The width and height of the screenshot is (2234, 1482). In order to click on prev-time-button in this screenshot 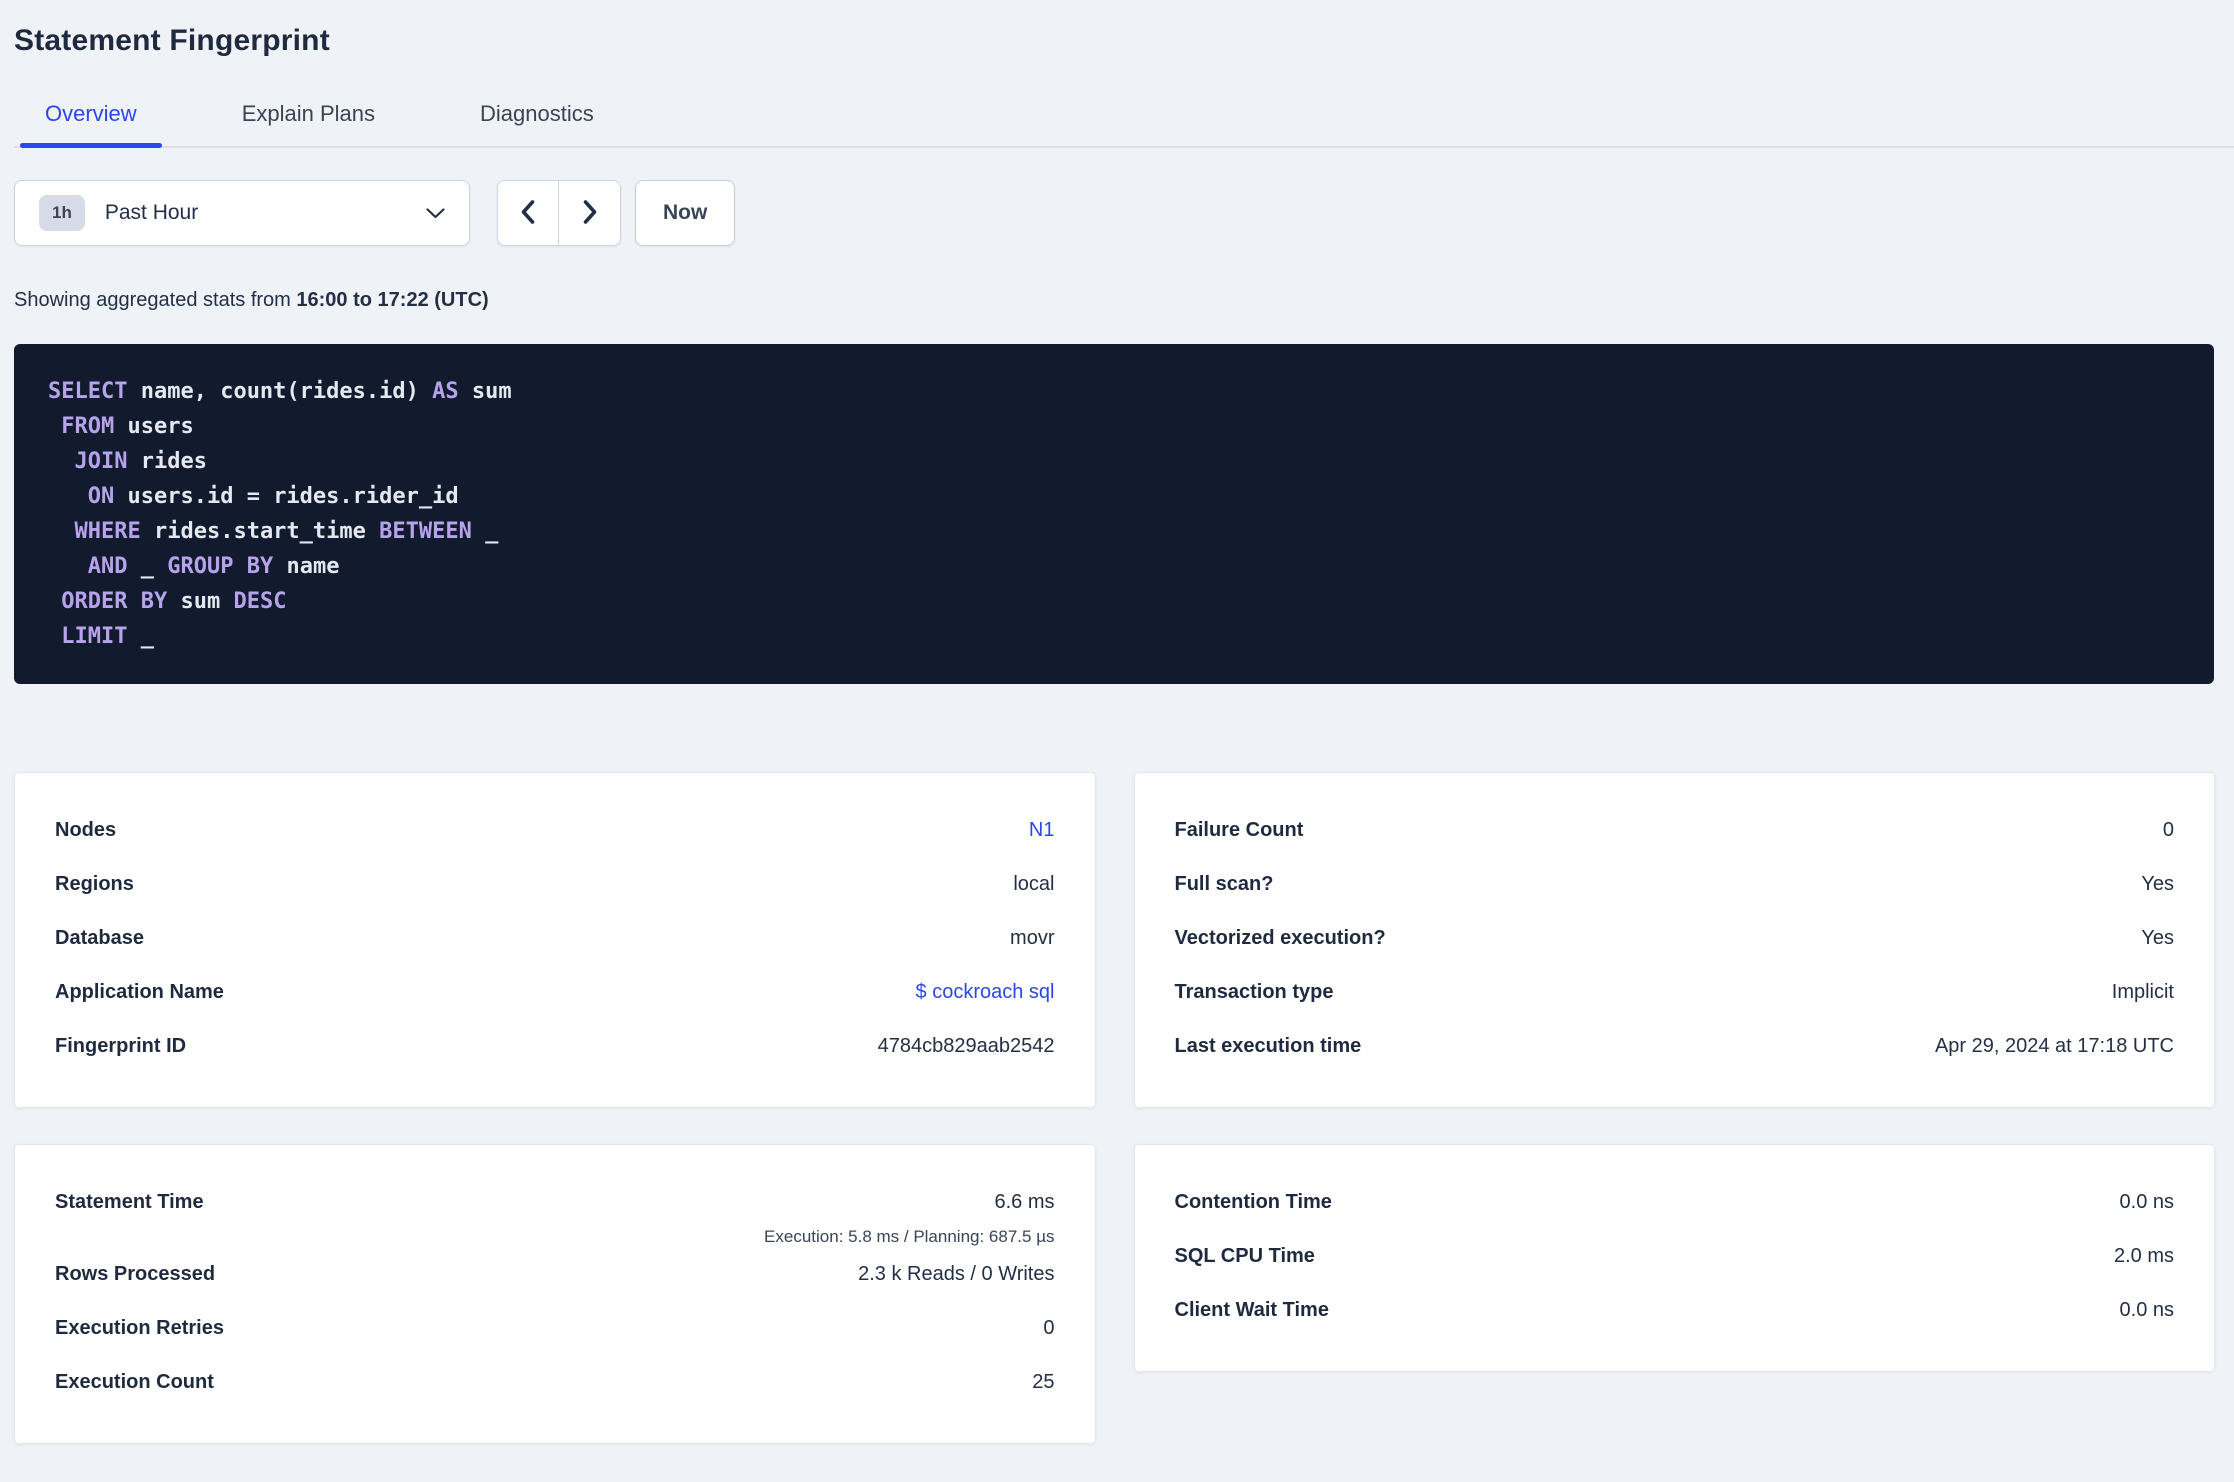, I will do `click(528, 213)`.